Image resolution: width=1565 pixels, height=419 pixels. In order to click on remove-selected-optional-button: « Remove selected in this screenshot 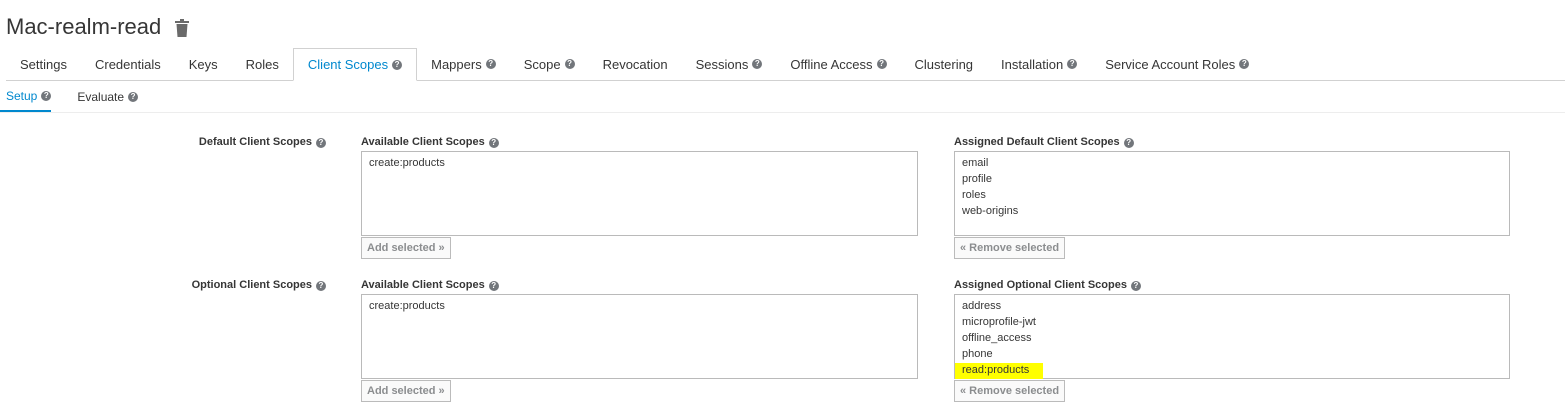, I will do `click(1010, 391)`.